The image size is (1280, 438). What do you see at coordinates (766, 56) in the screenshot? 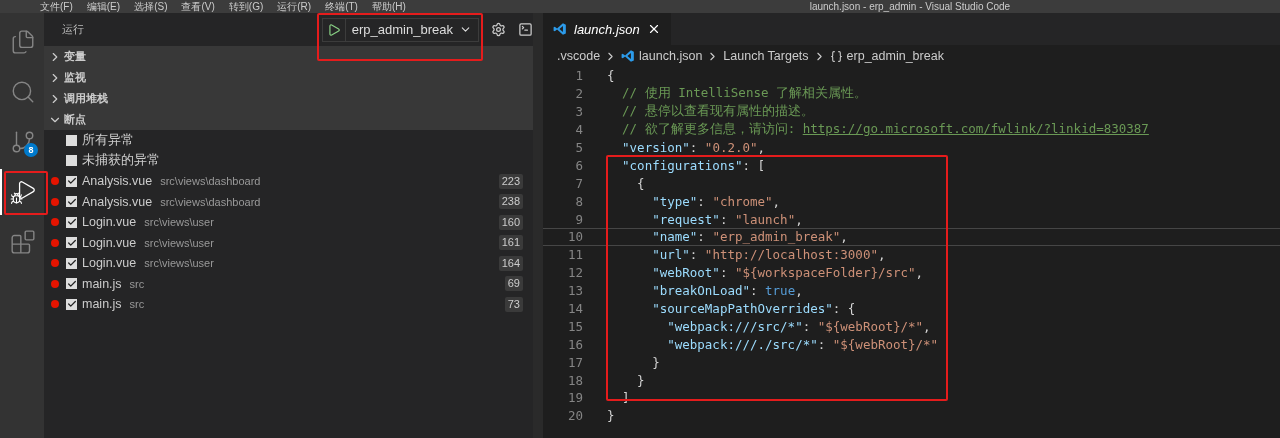
I see `breadcrumb-item: Launch Targets` at bounding box center [766, 56].